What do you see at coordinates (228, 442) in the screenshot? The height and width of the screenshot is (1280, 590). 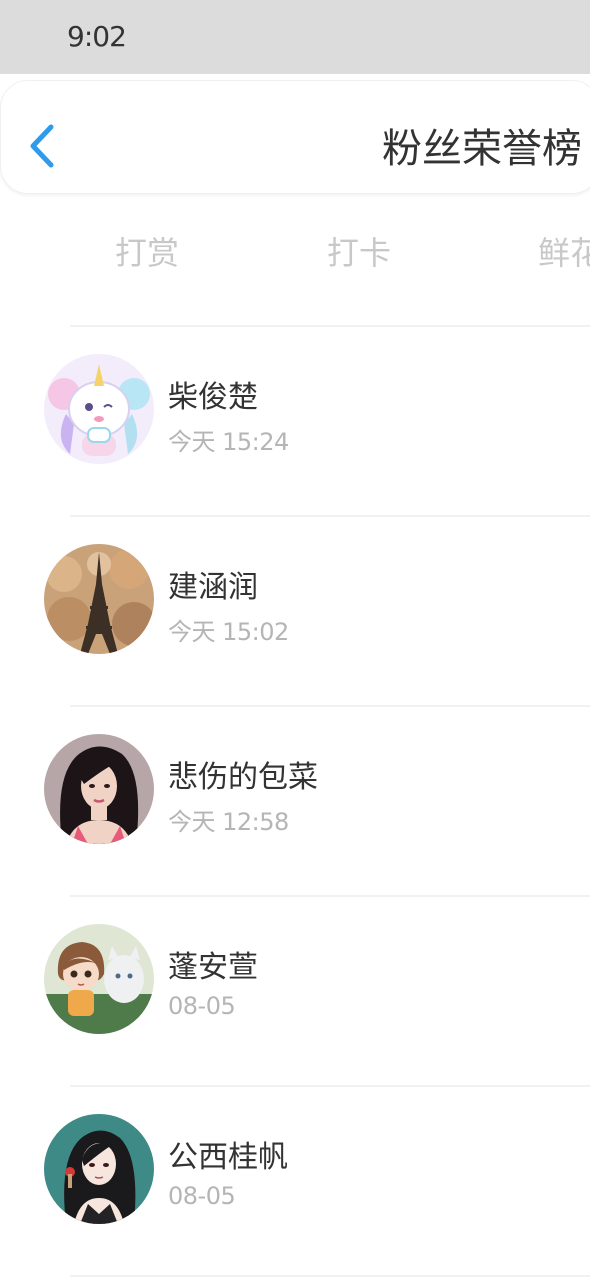 I see `fan-time: 今天 15:24` at bounding box center [228, 442].